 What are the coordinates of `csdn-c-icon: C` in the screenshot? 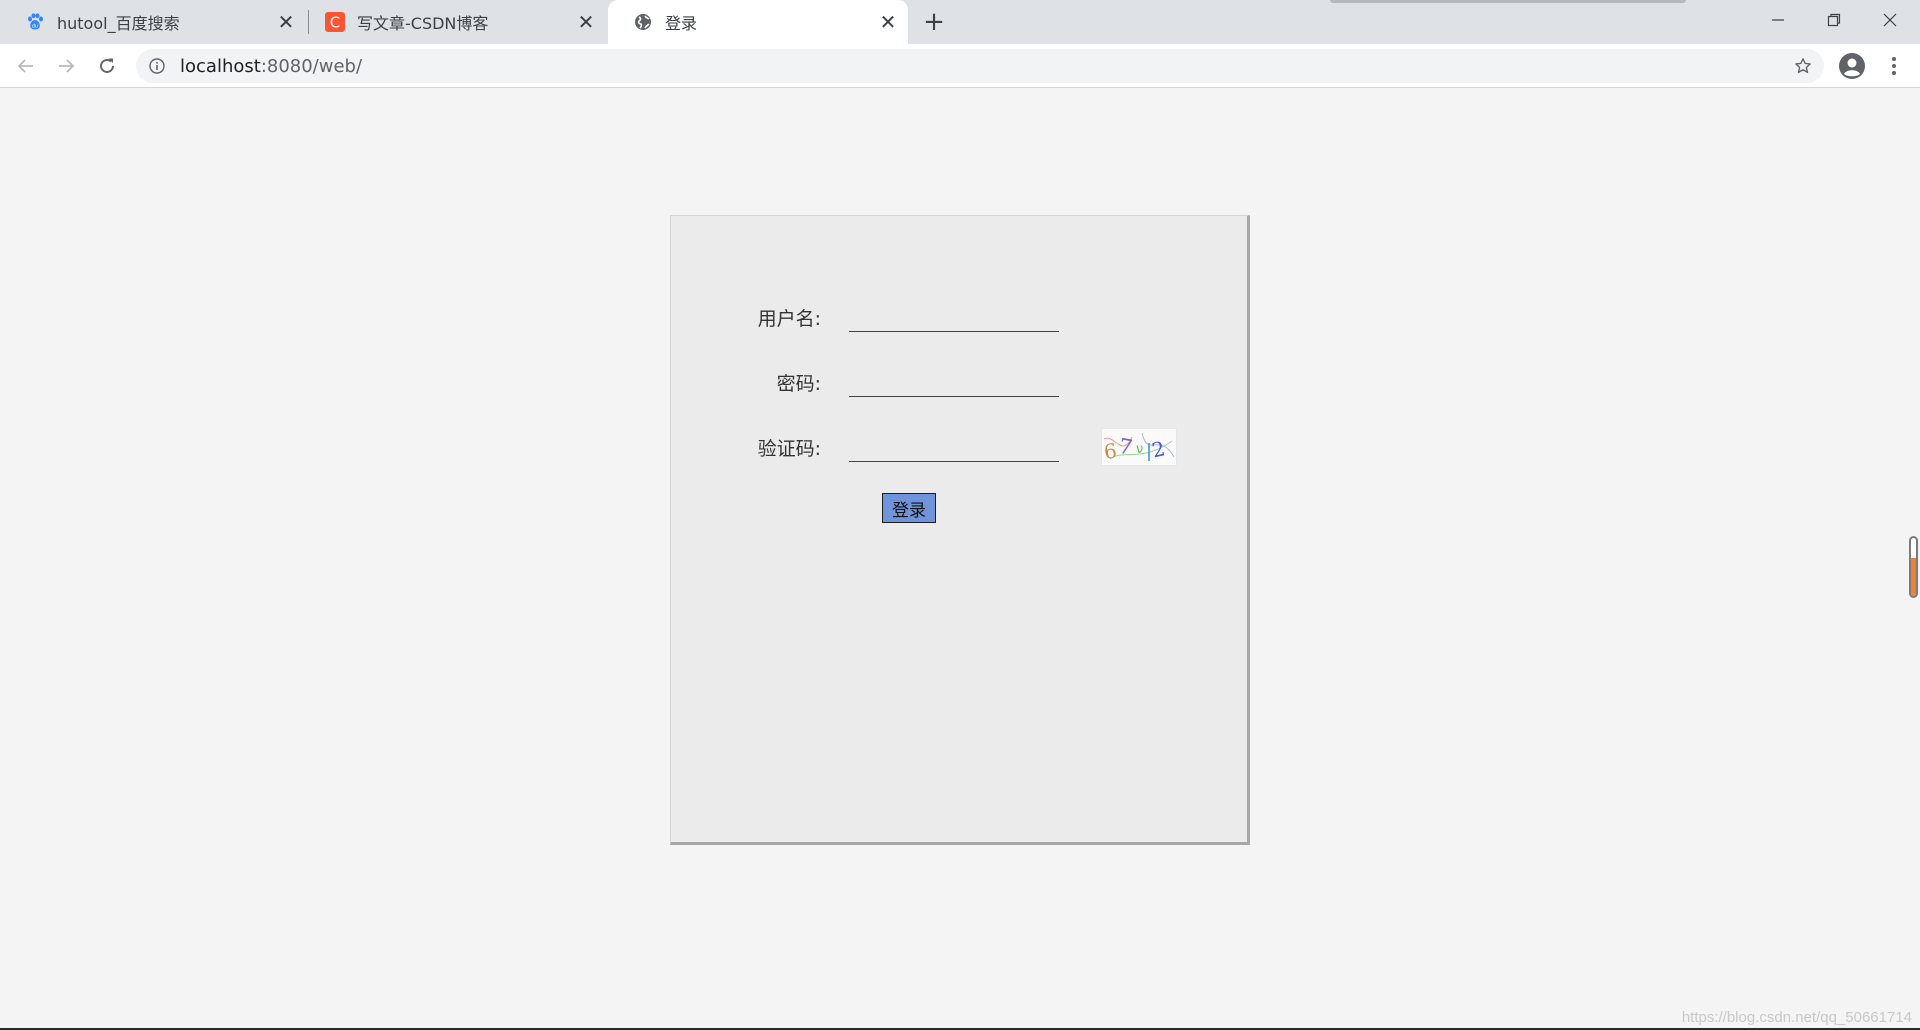 It's located at (335, 22).